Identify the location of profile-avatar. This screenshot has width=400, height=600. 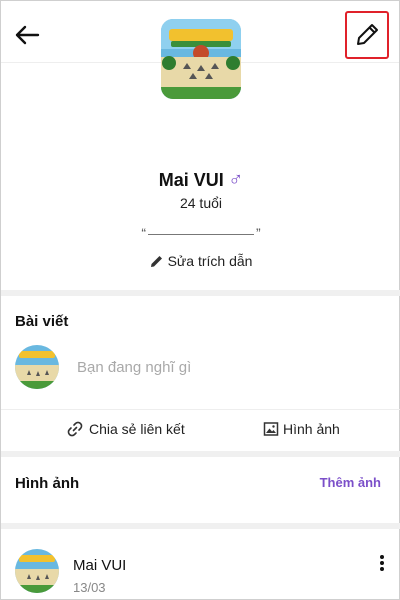
(201, 59).